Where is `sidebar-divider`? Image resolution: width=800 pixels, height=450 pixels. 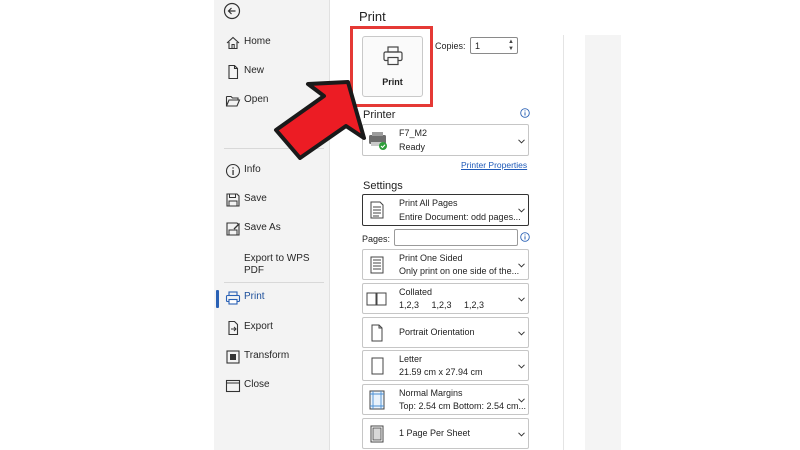
sidebar-divider is located at coordinates (274, 282).